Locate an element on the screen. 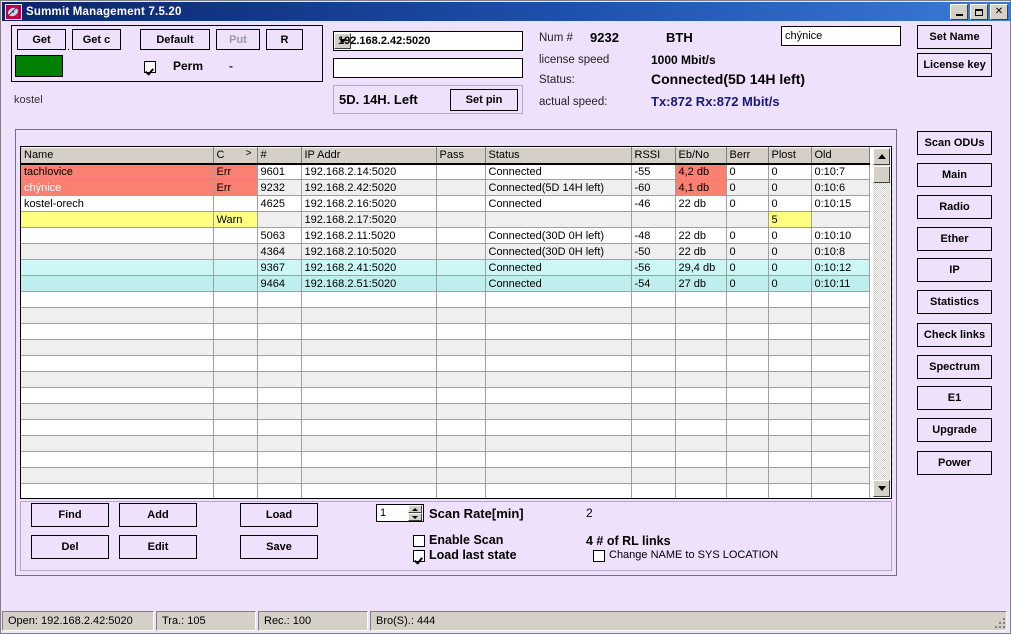 This screenshot has width=1011, height=634. column-header-name: Name is located at coordinates (117, 156).